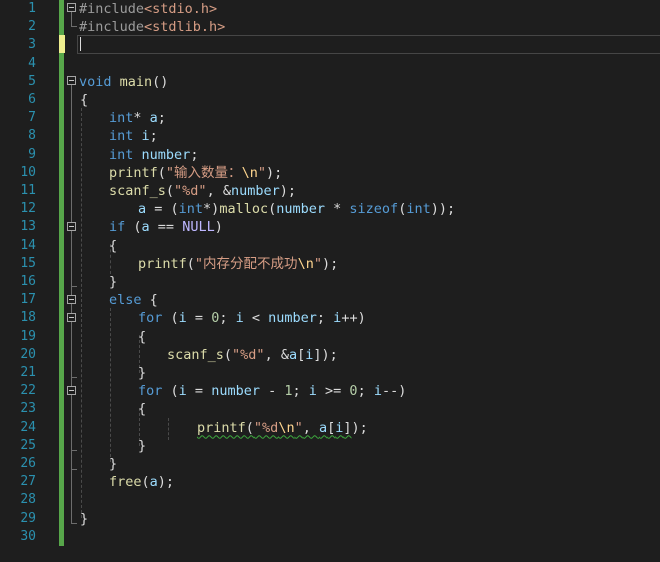  Describe the element at coordinates (195, 354) in the screenshot. I see `code-token: scanf_s` at that location.